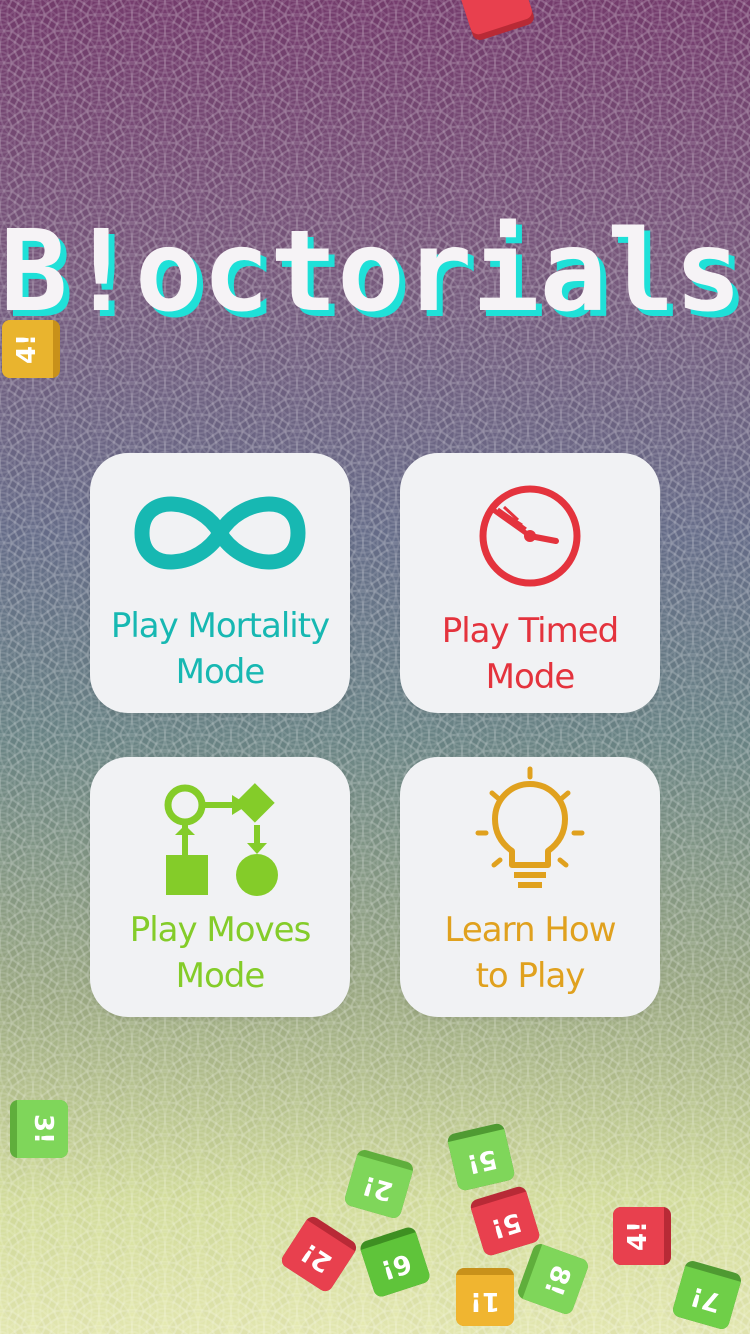 The width and height of the screenshot is (750, 1334). What do you see at coordinates (530, 677) in the screenshot?
I see `timed-label-line2: Mode` at bounding box center [530, 677].